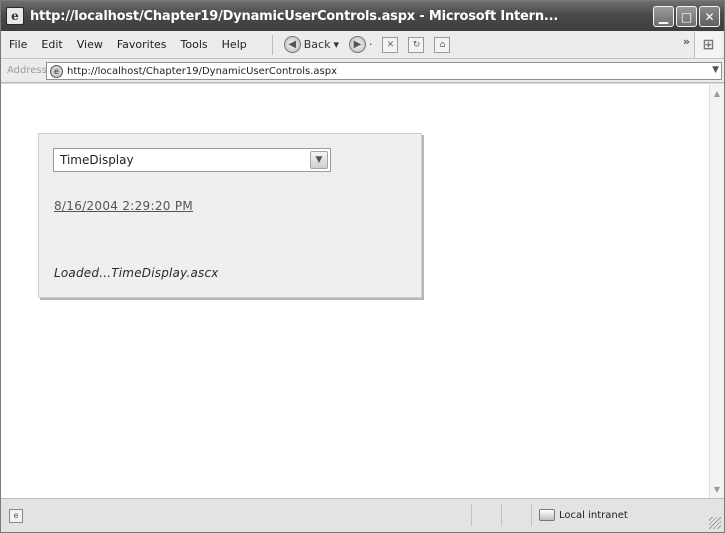  Describe the element at coordinates (15, 16) in the screenshot. I see `internet-explorer-icon: e` at that location.